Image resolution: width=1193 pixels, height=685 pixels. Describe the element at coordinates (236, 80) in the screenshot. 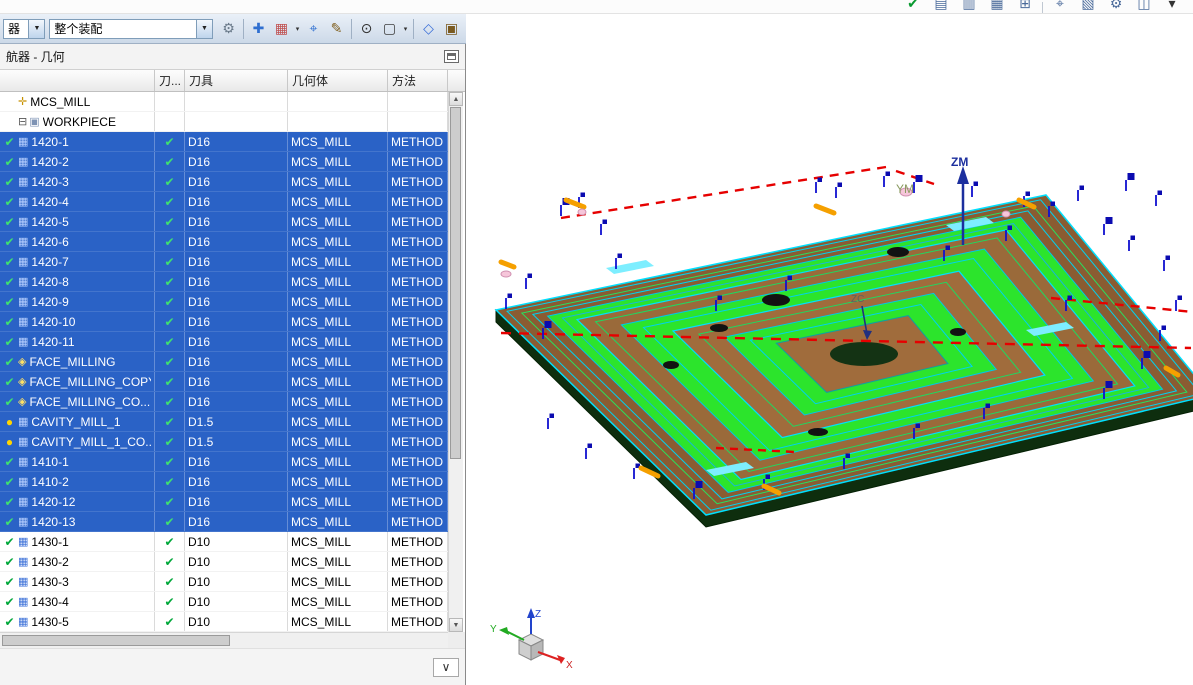

I see `column-header-tool: 刀具` at that location.